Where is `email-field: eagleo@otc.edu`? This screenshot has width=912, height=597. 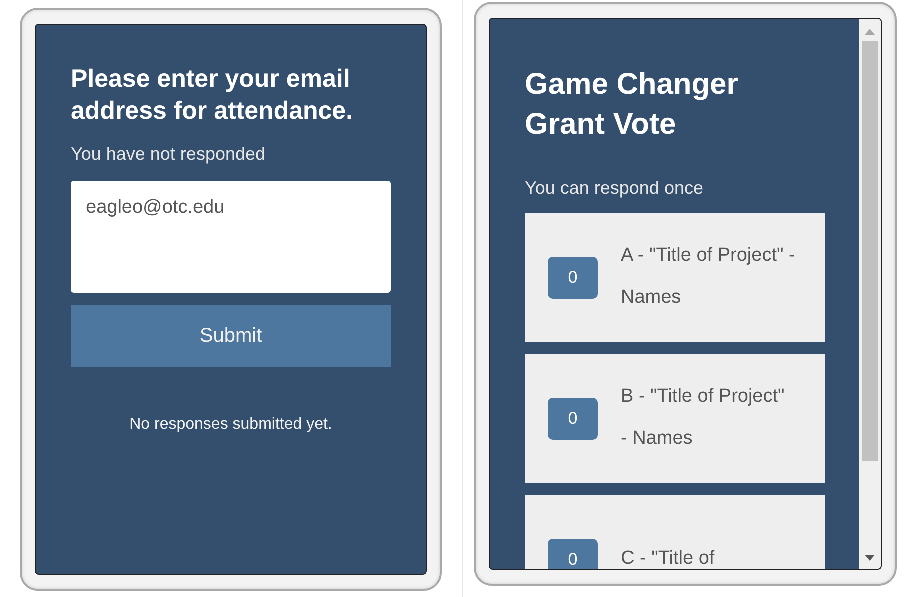 email-field: eagleo@otc.edu is located at coordinates (231, 237).